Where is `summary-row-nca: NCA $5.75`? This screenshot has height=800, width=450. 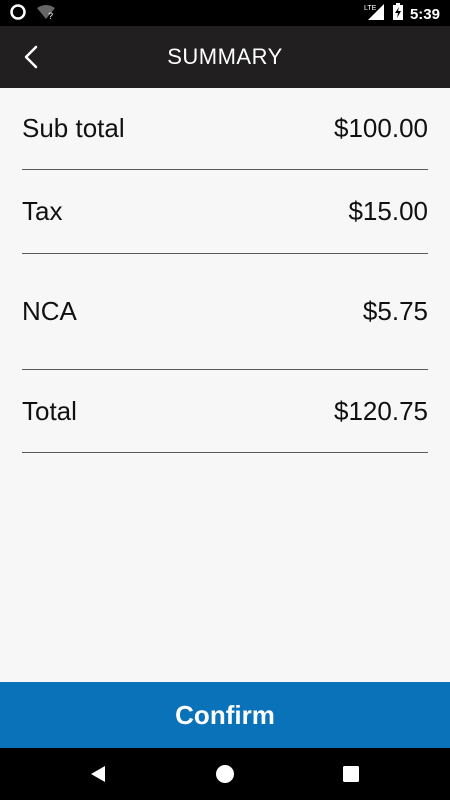 summary-row-nca: NCA $5.75 is located at coordinates (225, 312).